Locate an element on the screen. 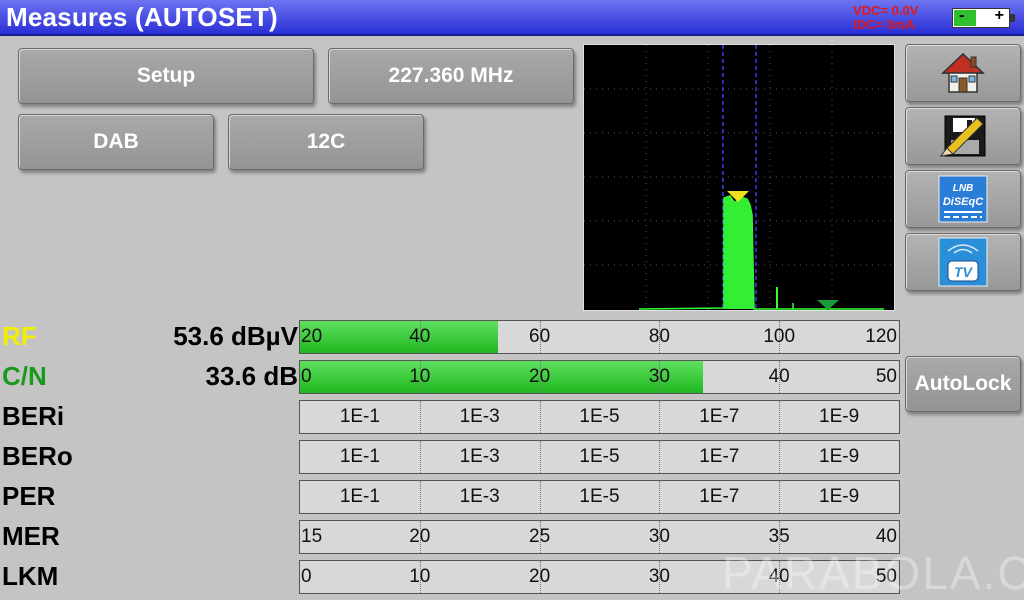  measure-scale-label: 50 is located at coordinates (886, 376).